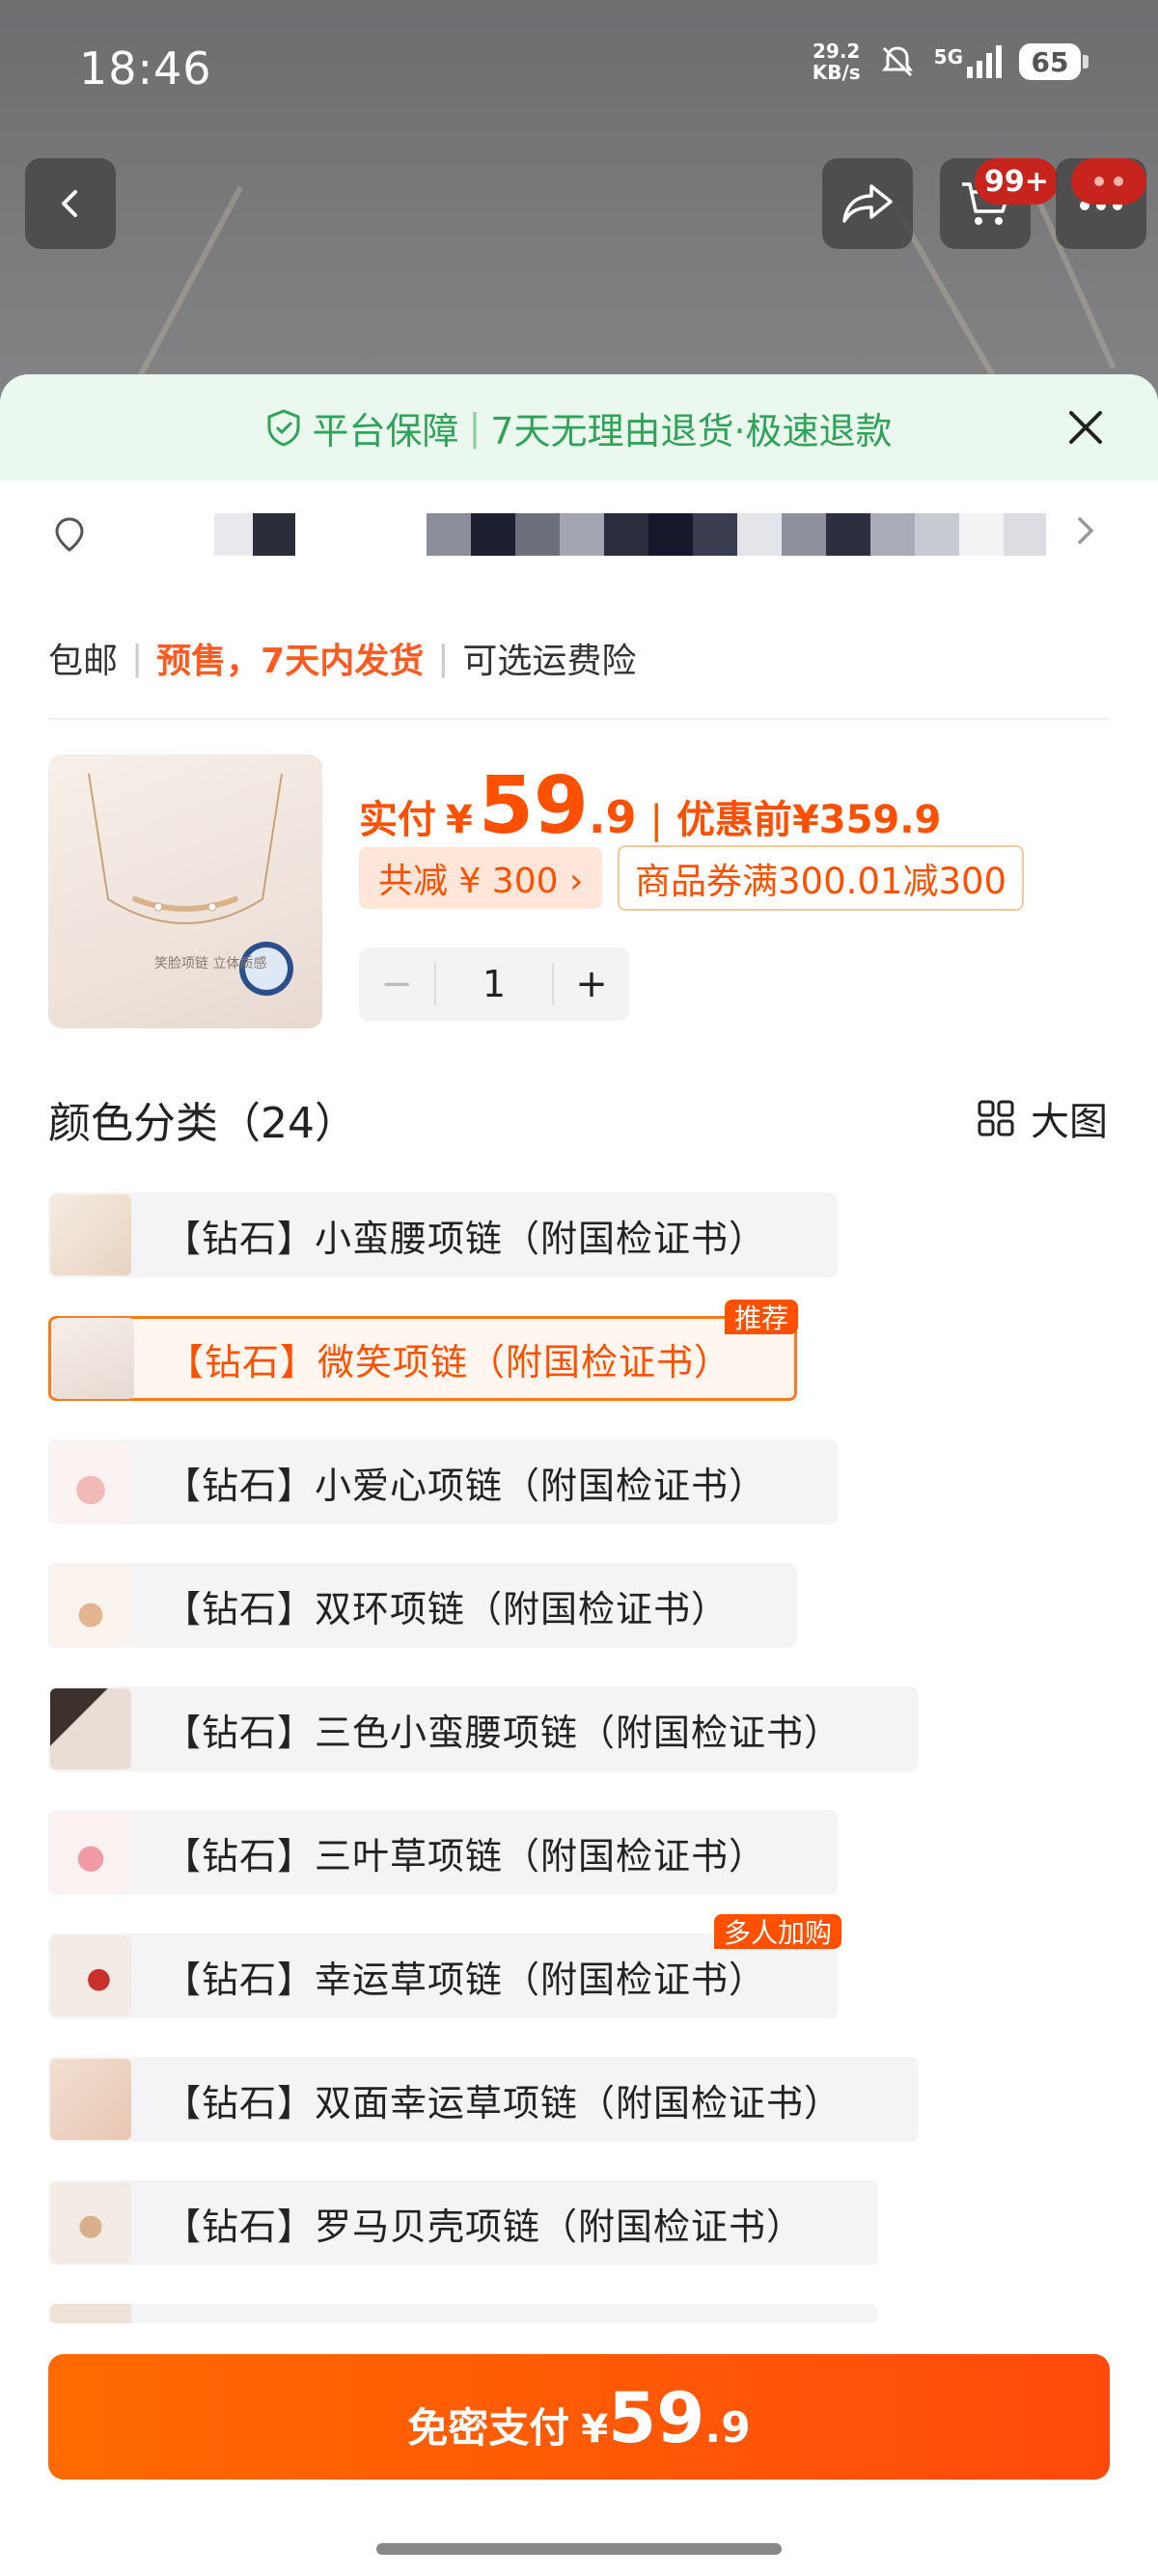  I want to click on option-label: 【钻石】三色小蛮腰项链（附国检证书）, so click(503, 1732).